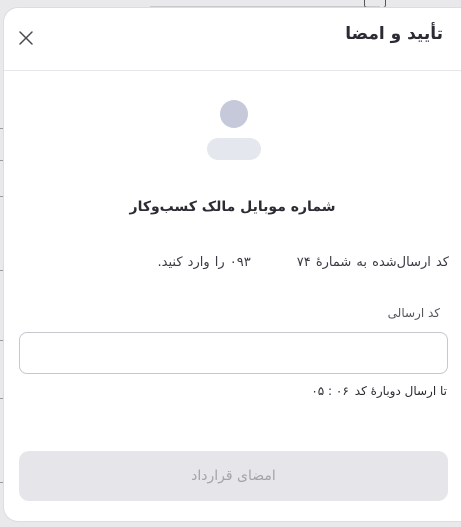 Image resolution: width=461 pixels, height=527 pixels. I want to click on close-button, so click(26, 38).